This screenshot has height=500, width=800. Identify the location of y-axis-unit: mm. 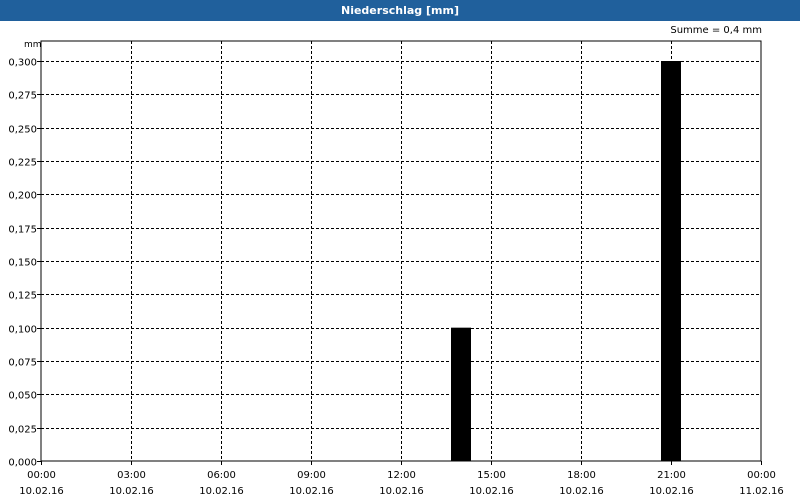
(33, 45).